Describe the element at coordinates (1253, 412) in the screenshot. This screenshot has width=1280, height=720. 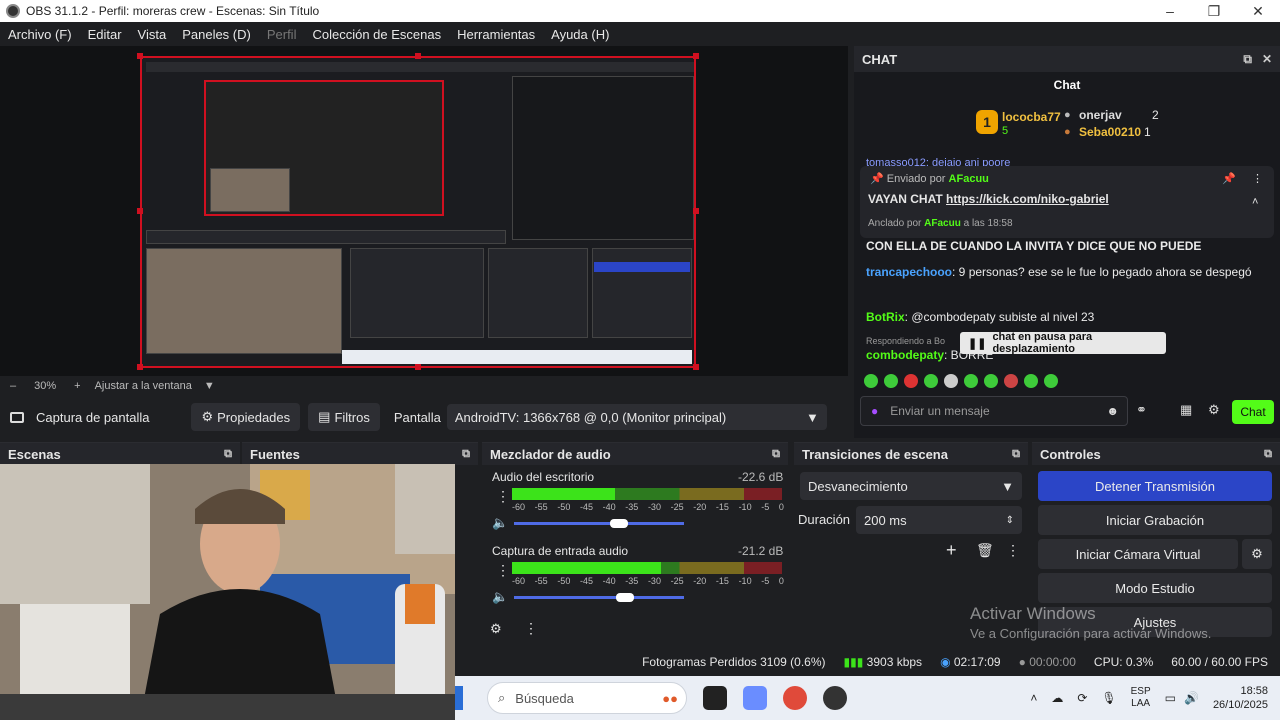
I see `chat-send-button: Chat` at that location.